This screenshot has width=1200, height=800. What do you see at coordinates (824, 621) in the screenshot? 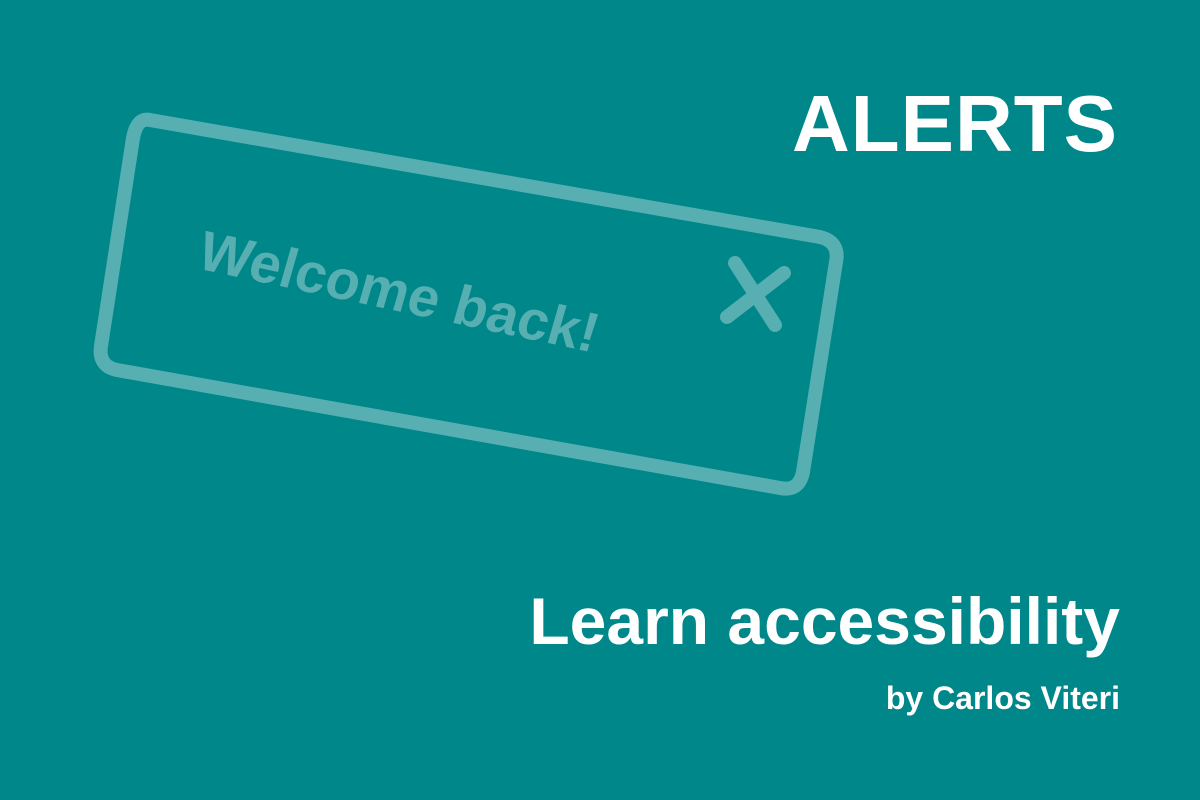
I see `subtitle: Learn accessibility` at bounding box center [824, 621].